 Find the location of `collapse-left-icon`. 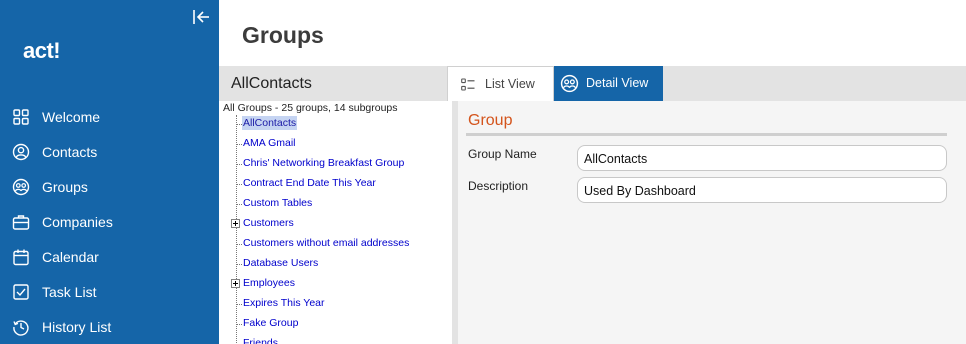

collapse-left-icon is located at coordinates (201, 17).